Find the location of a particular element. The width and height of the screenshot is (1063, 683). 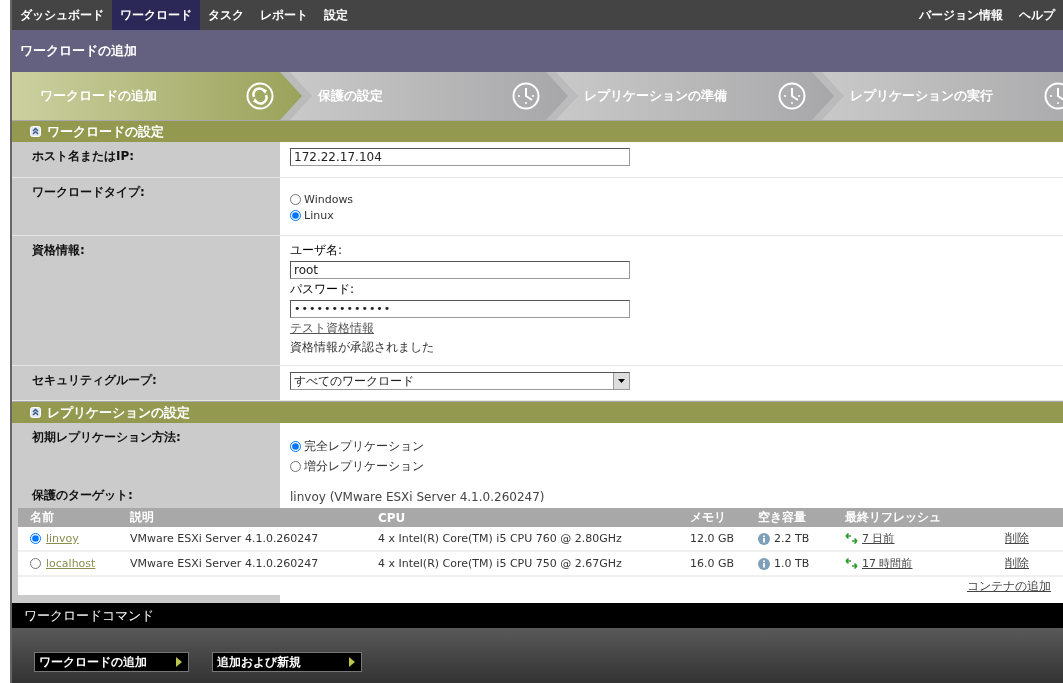

radio-label: 完全レプリケーション is located at coordinates (364, 446).